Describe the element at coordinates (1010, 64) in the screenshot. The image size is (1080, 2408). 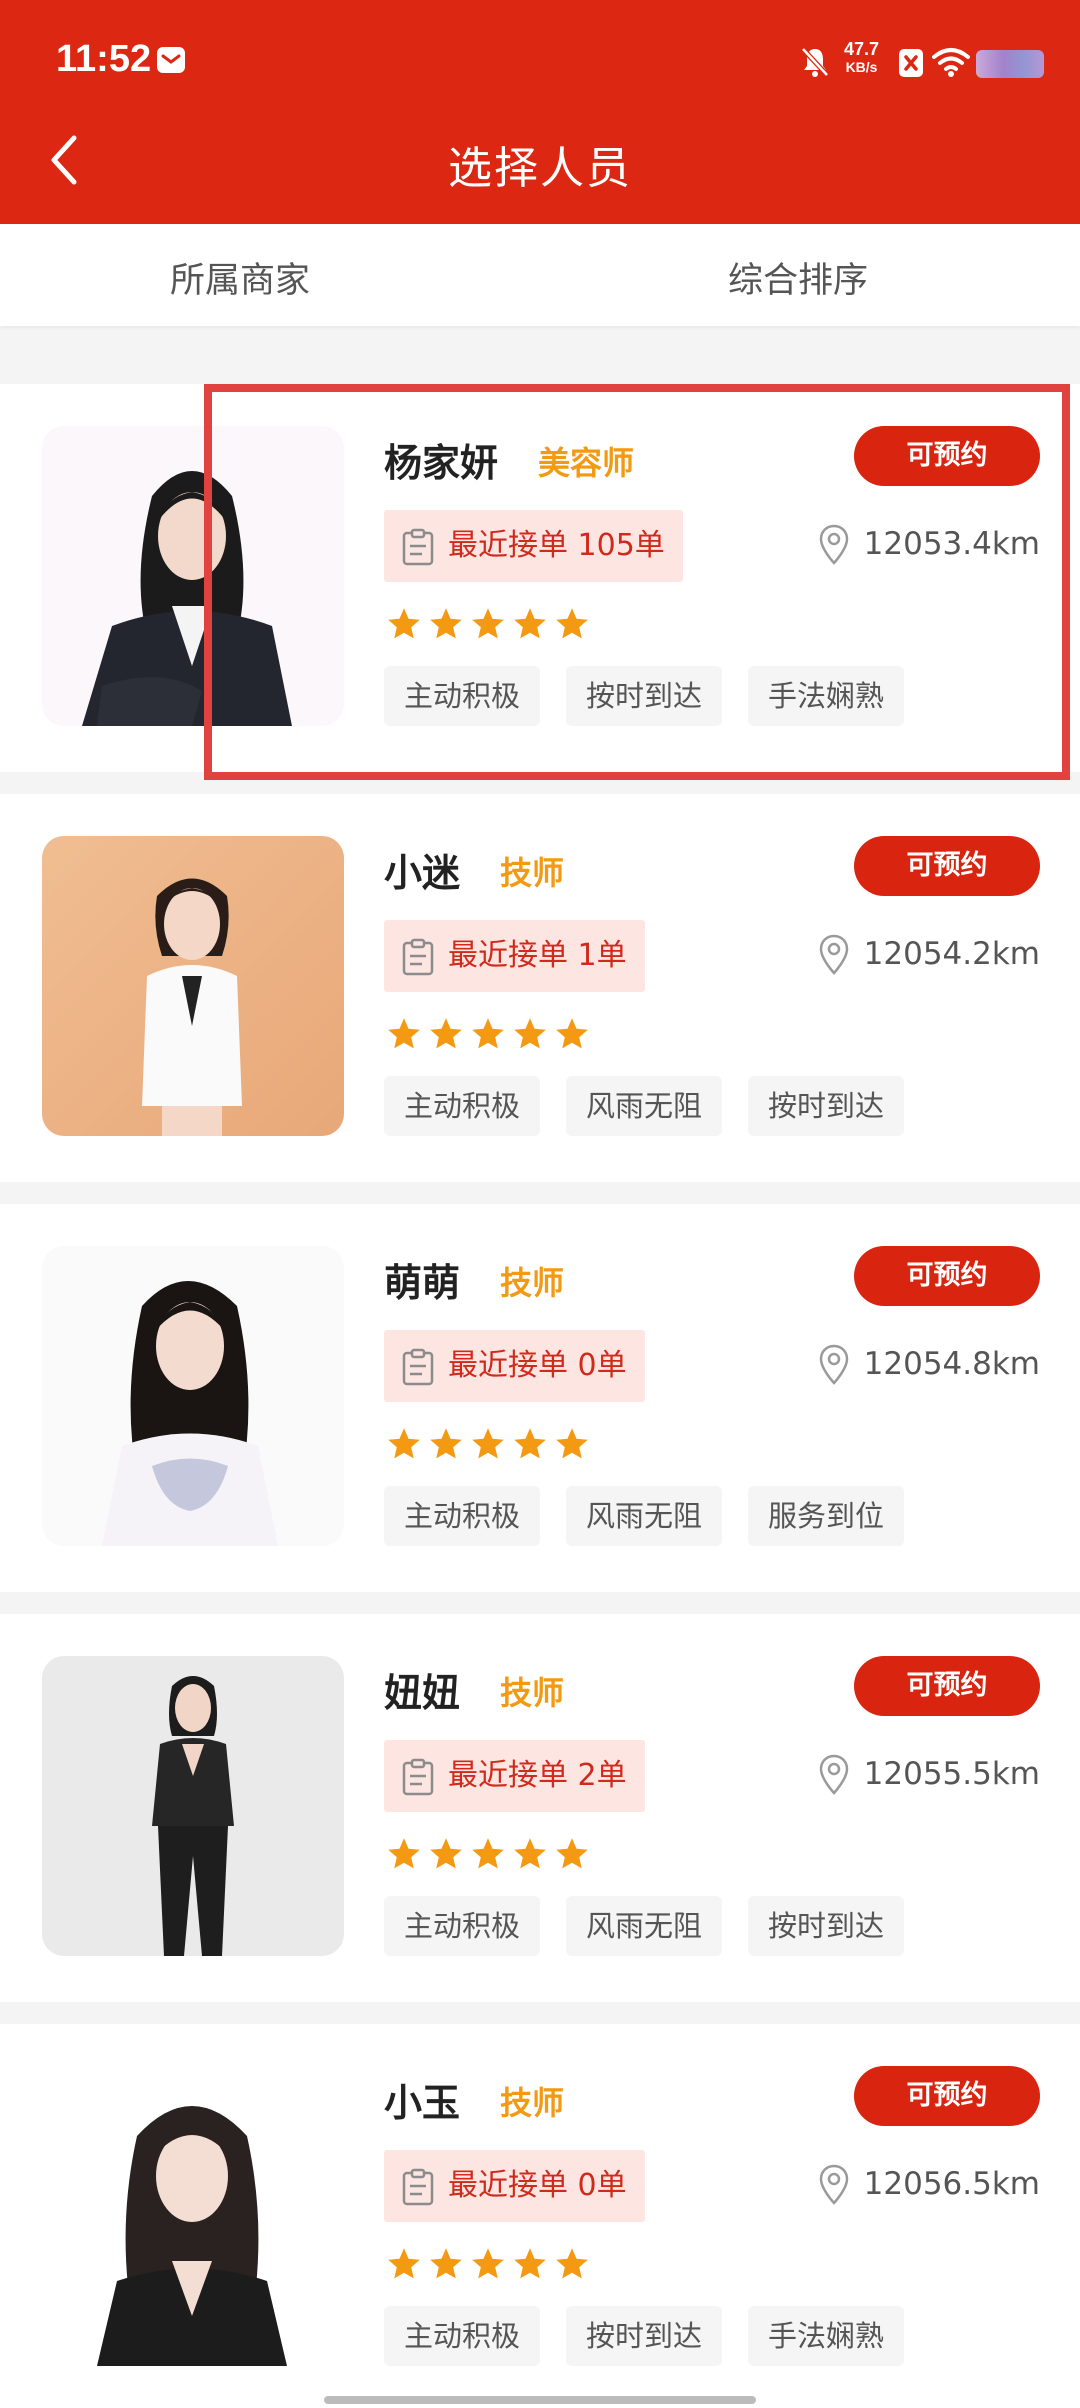
I see `battery-icon` at that location.